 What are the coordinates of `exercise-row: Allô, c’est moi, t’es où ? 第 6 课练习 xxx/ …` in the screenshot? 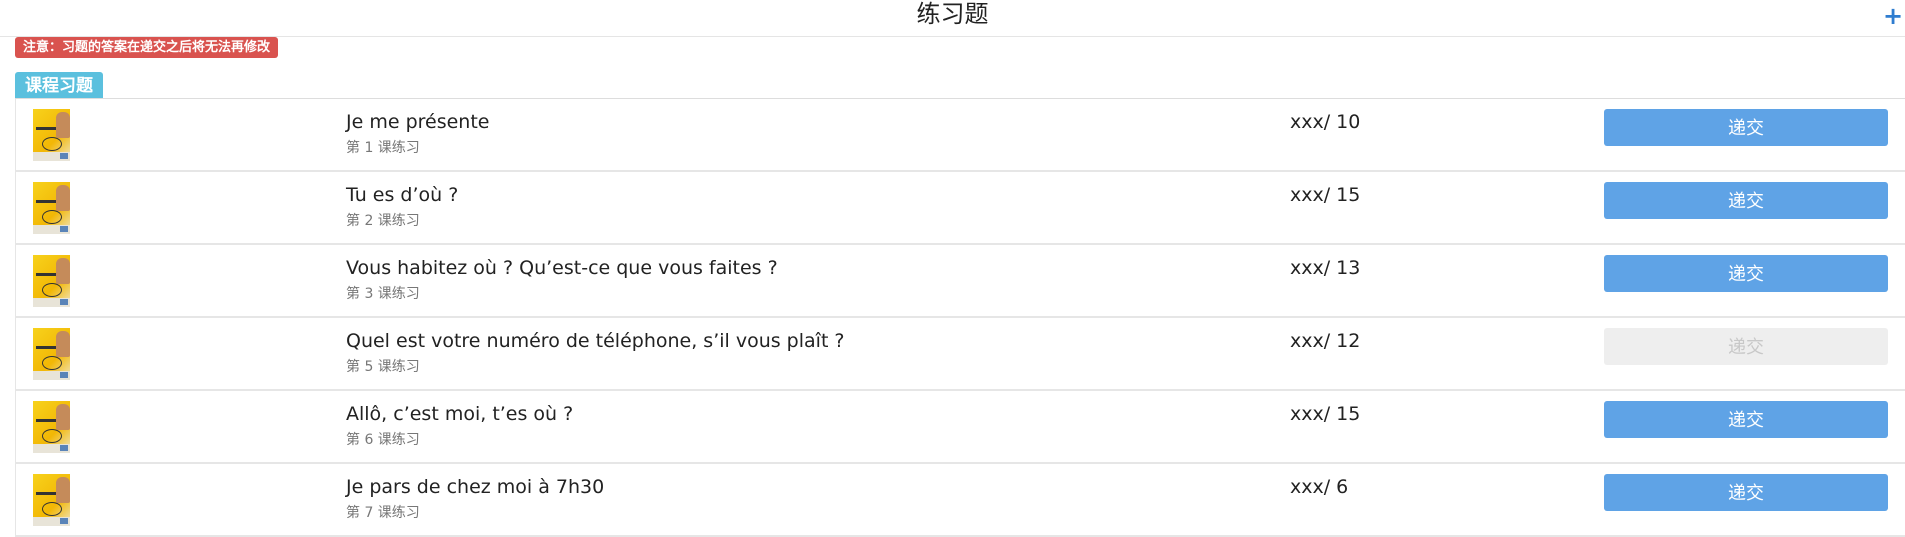 It's located at (960, 427).